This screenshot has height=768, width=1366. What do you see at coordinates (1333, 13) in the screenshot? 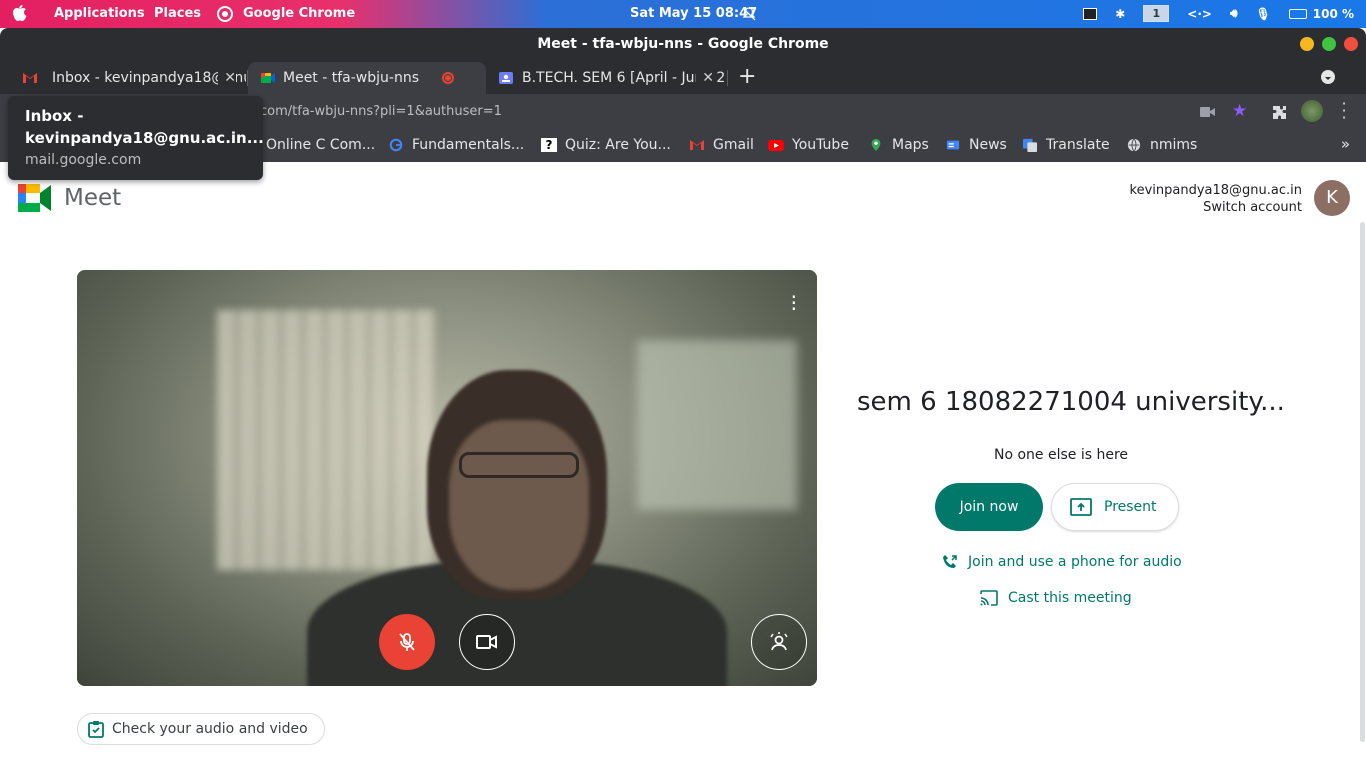
I see `battery-percent: 100 %` at bounding box center [1333, 13].